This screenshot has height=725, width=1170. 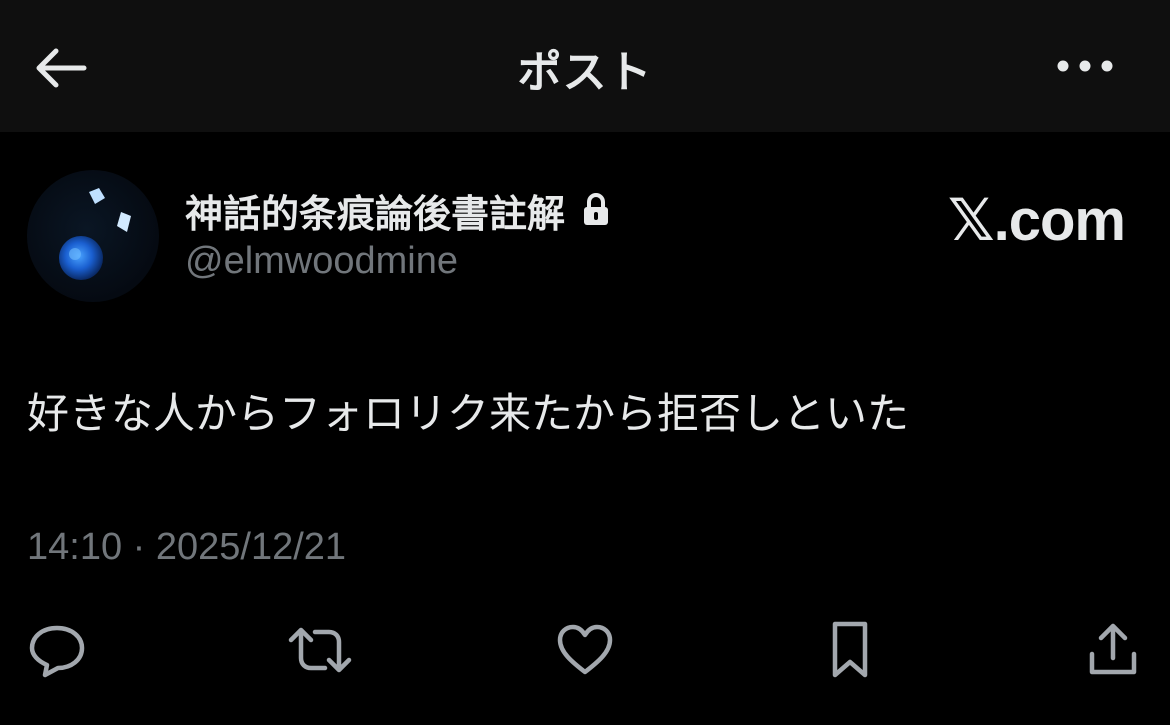 I want to click on share-button, so click(x=1113, y=650).